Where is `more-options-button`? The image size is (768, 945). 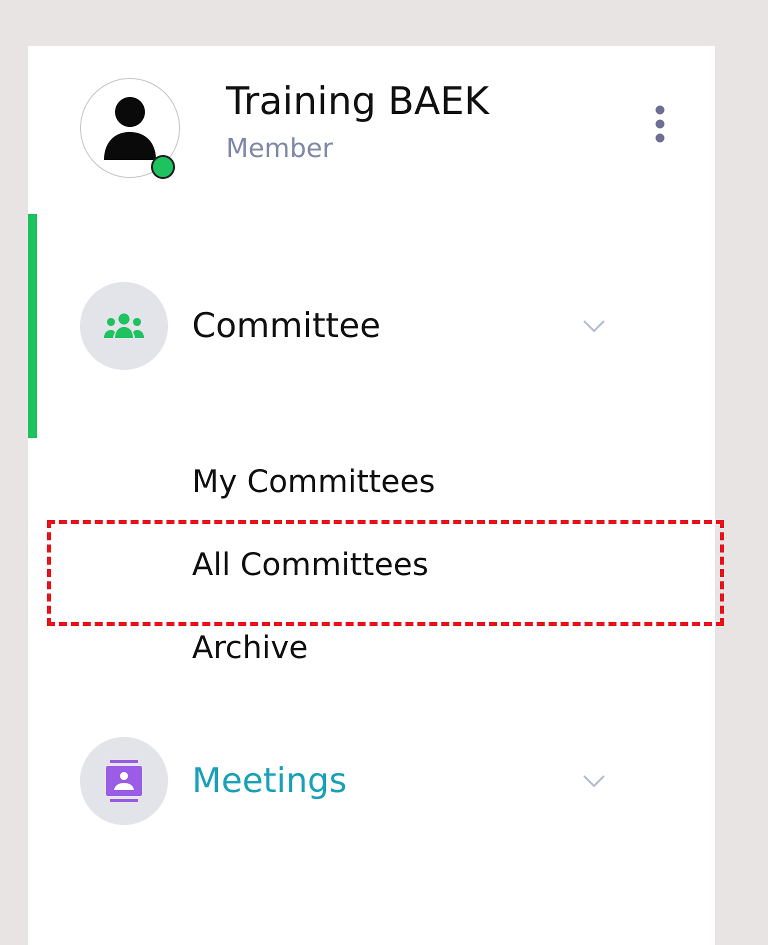 more-options-button is located at coordinates (660, 124).